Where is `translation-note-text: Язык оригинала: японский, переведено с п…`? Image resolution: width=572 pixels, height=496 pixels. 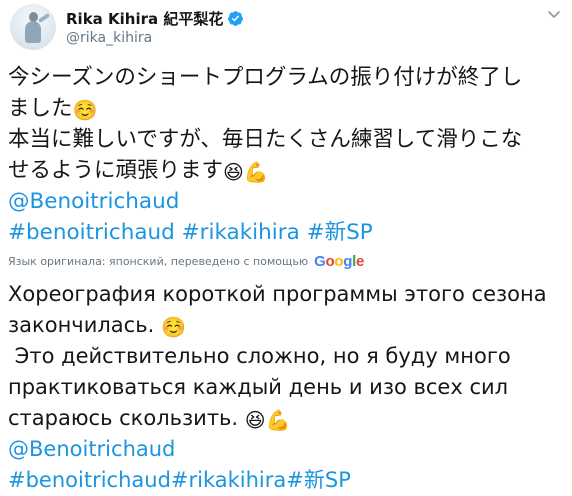 translation-note-text: Язык оригинала: японский, переведено с п… is located at coordinates (158, 261).